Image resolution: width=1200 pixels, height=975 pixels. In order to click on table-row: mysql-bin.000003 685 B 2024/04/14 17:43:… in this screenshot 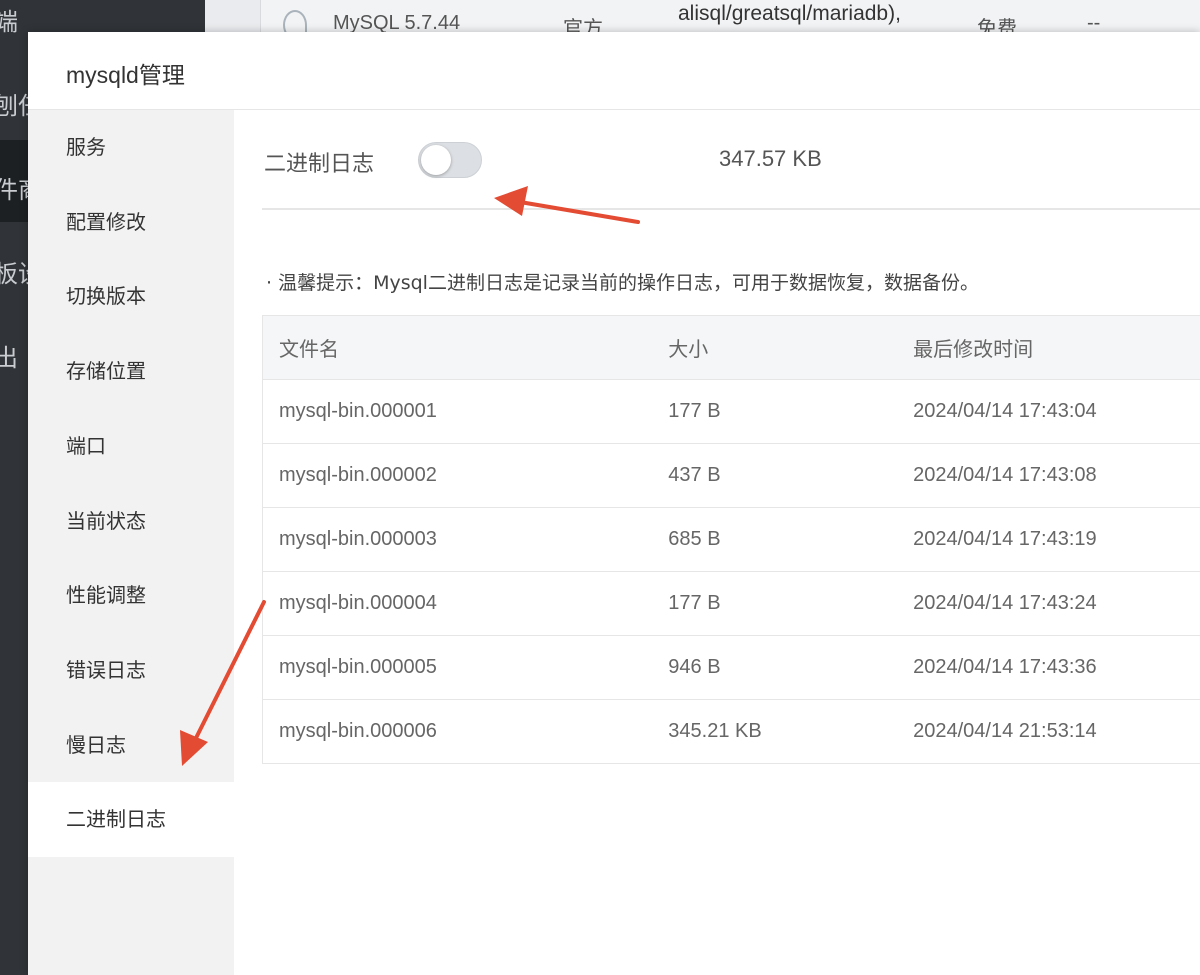, I will do `click(731, 539)`.